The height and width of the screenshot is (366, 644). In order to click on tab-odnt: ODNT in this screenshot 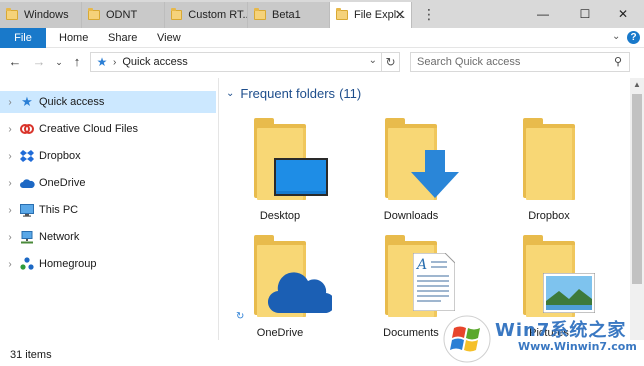, I will do `click(123, 15)`.